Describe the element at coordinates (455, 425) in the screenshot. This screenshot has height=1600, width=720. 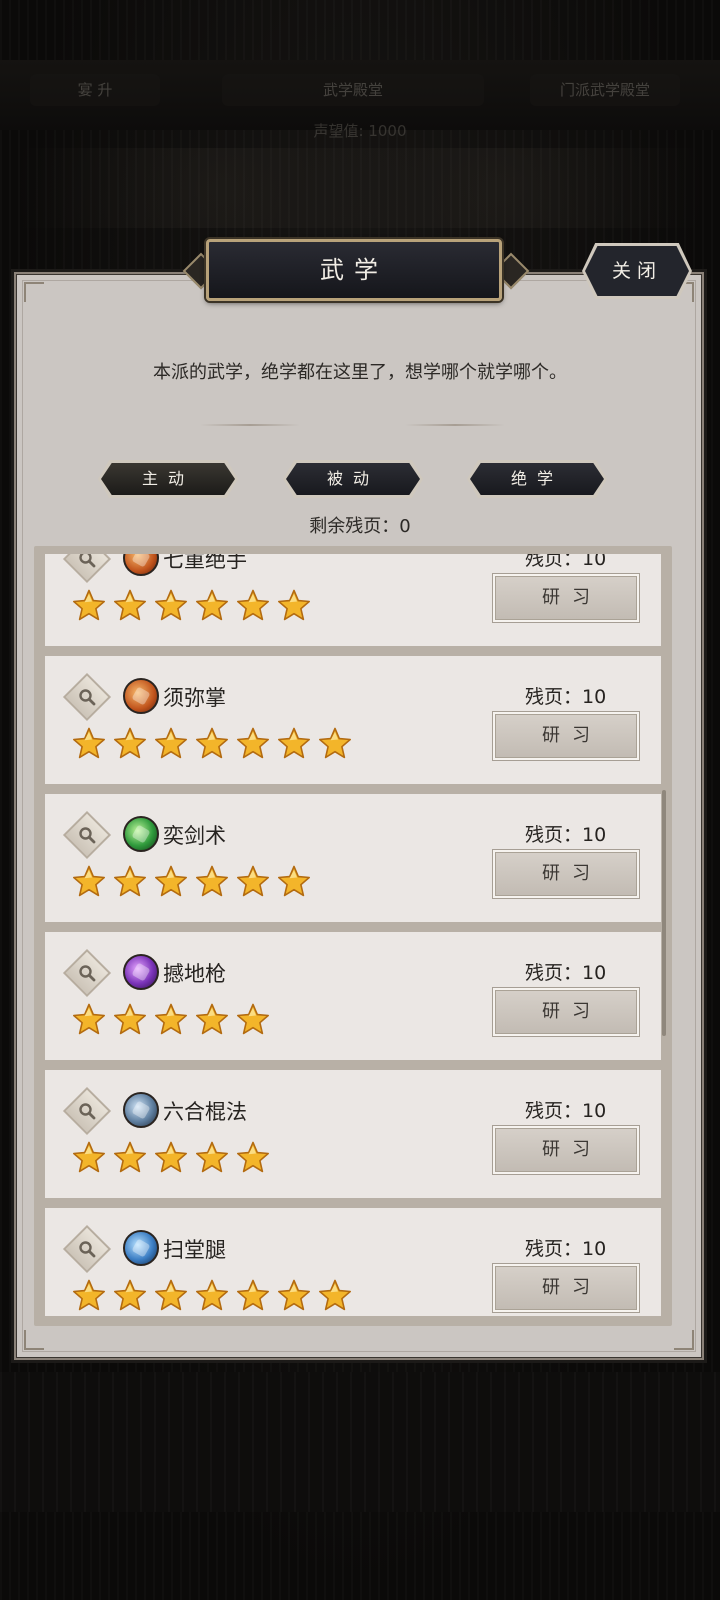
I see `divider-right` at that location.